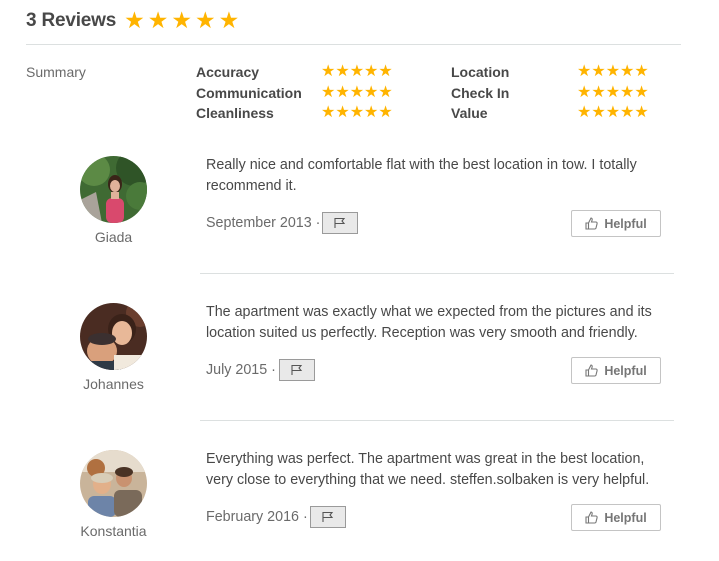  What do you see at coordinates (235, 113) in the screenshot?
I see `category-label: Cleanliness` at bounding box center [235, 113].